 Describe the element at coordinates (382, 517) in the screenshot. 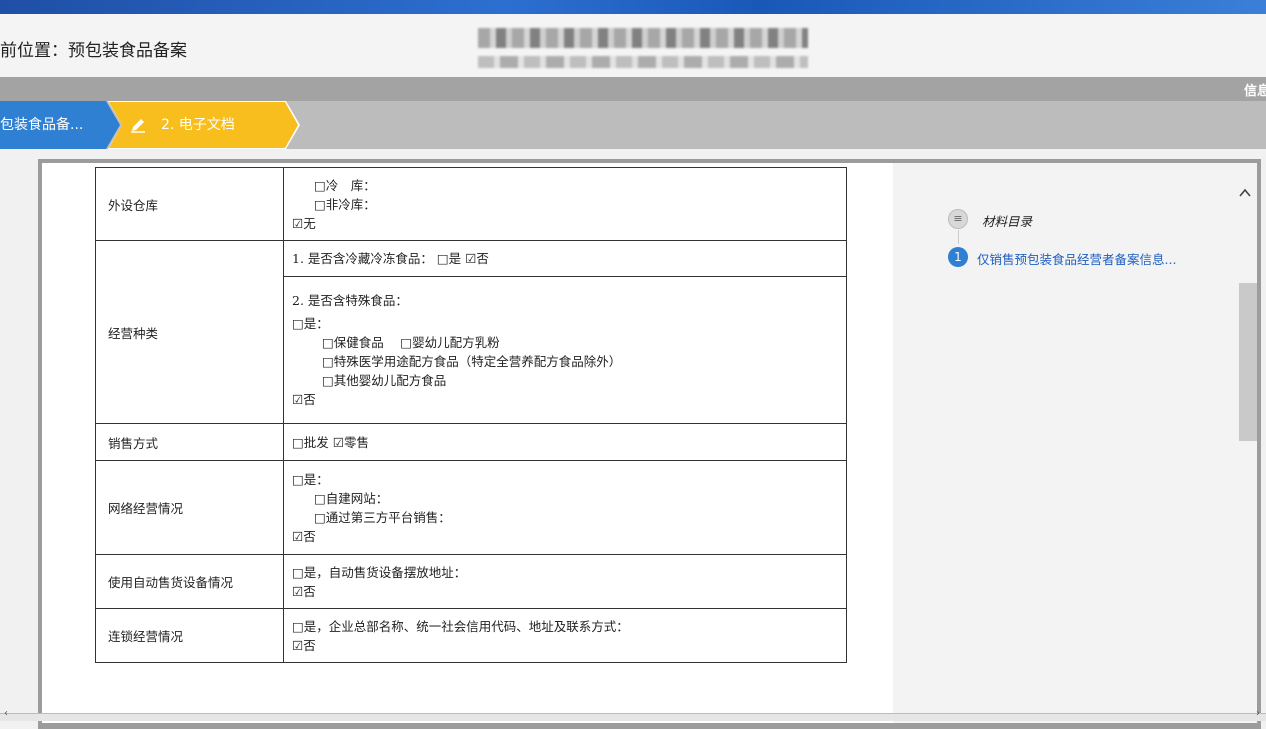

I see `option-third-party: □通过第三方平台销售：` at that location.